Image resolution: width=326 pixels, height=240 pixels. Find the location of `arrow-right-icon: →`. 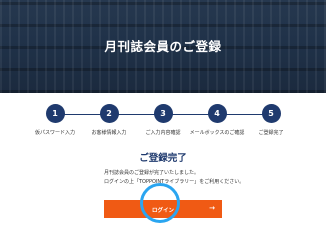

arrow-right-icon: → is located at coordinates (212, 208).